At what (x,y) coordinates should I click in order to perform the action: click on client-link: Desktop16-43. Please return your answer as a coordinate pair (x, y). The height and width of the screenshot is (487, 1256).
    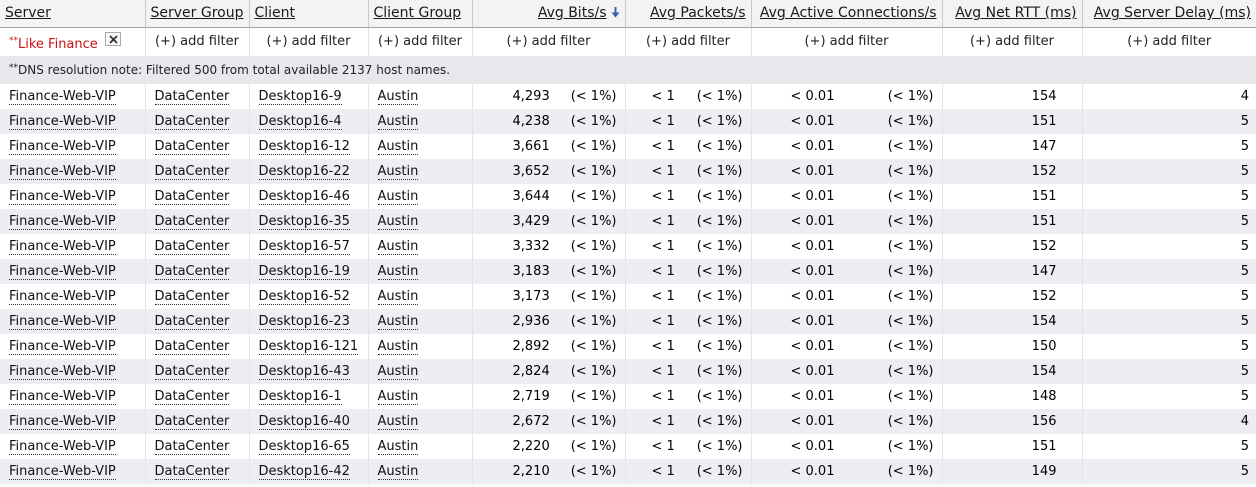
    Looking at the image, I should click on (304, 371).